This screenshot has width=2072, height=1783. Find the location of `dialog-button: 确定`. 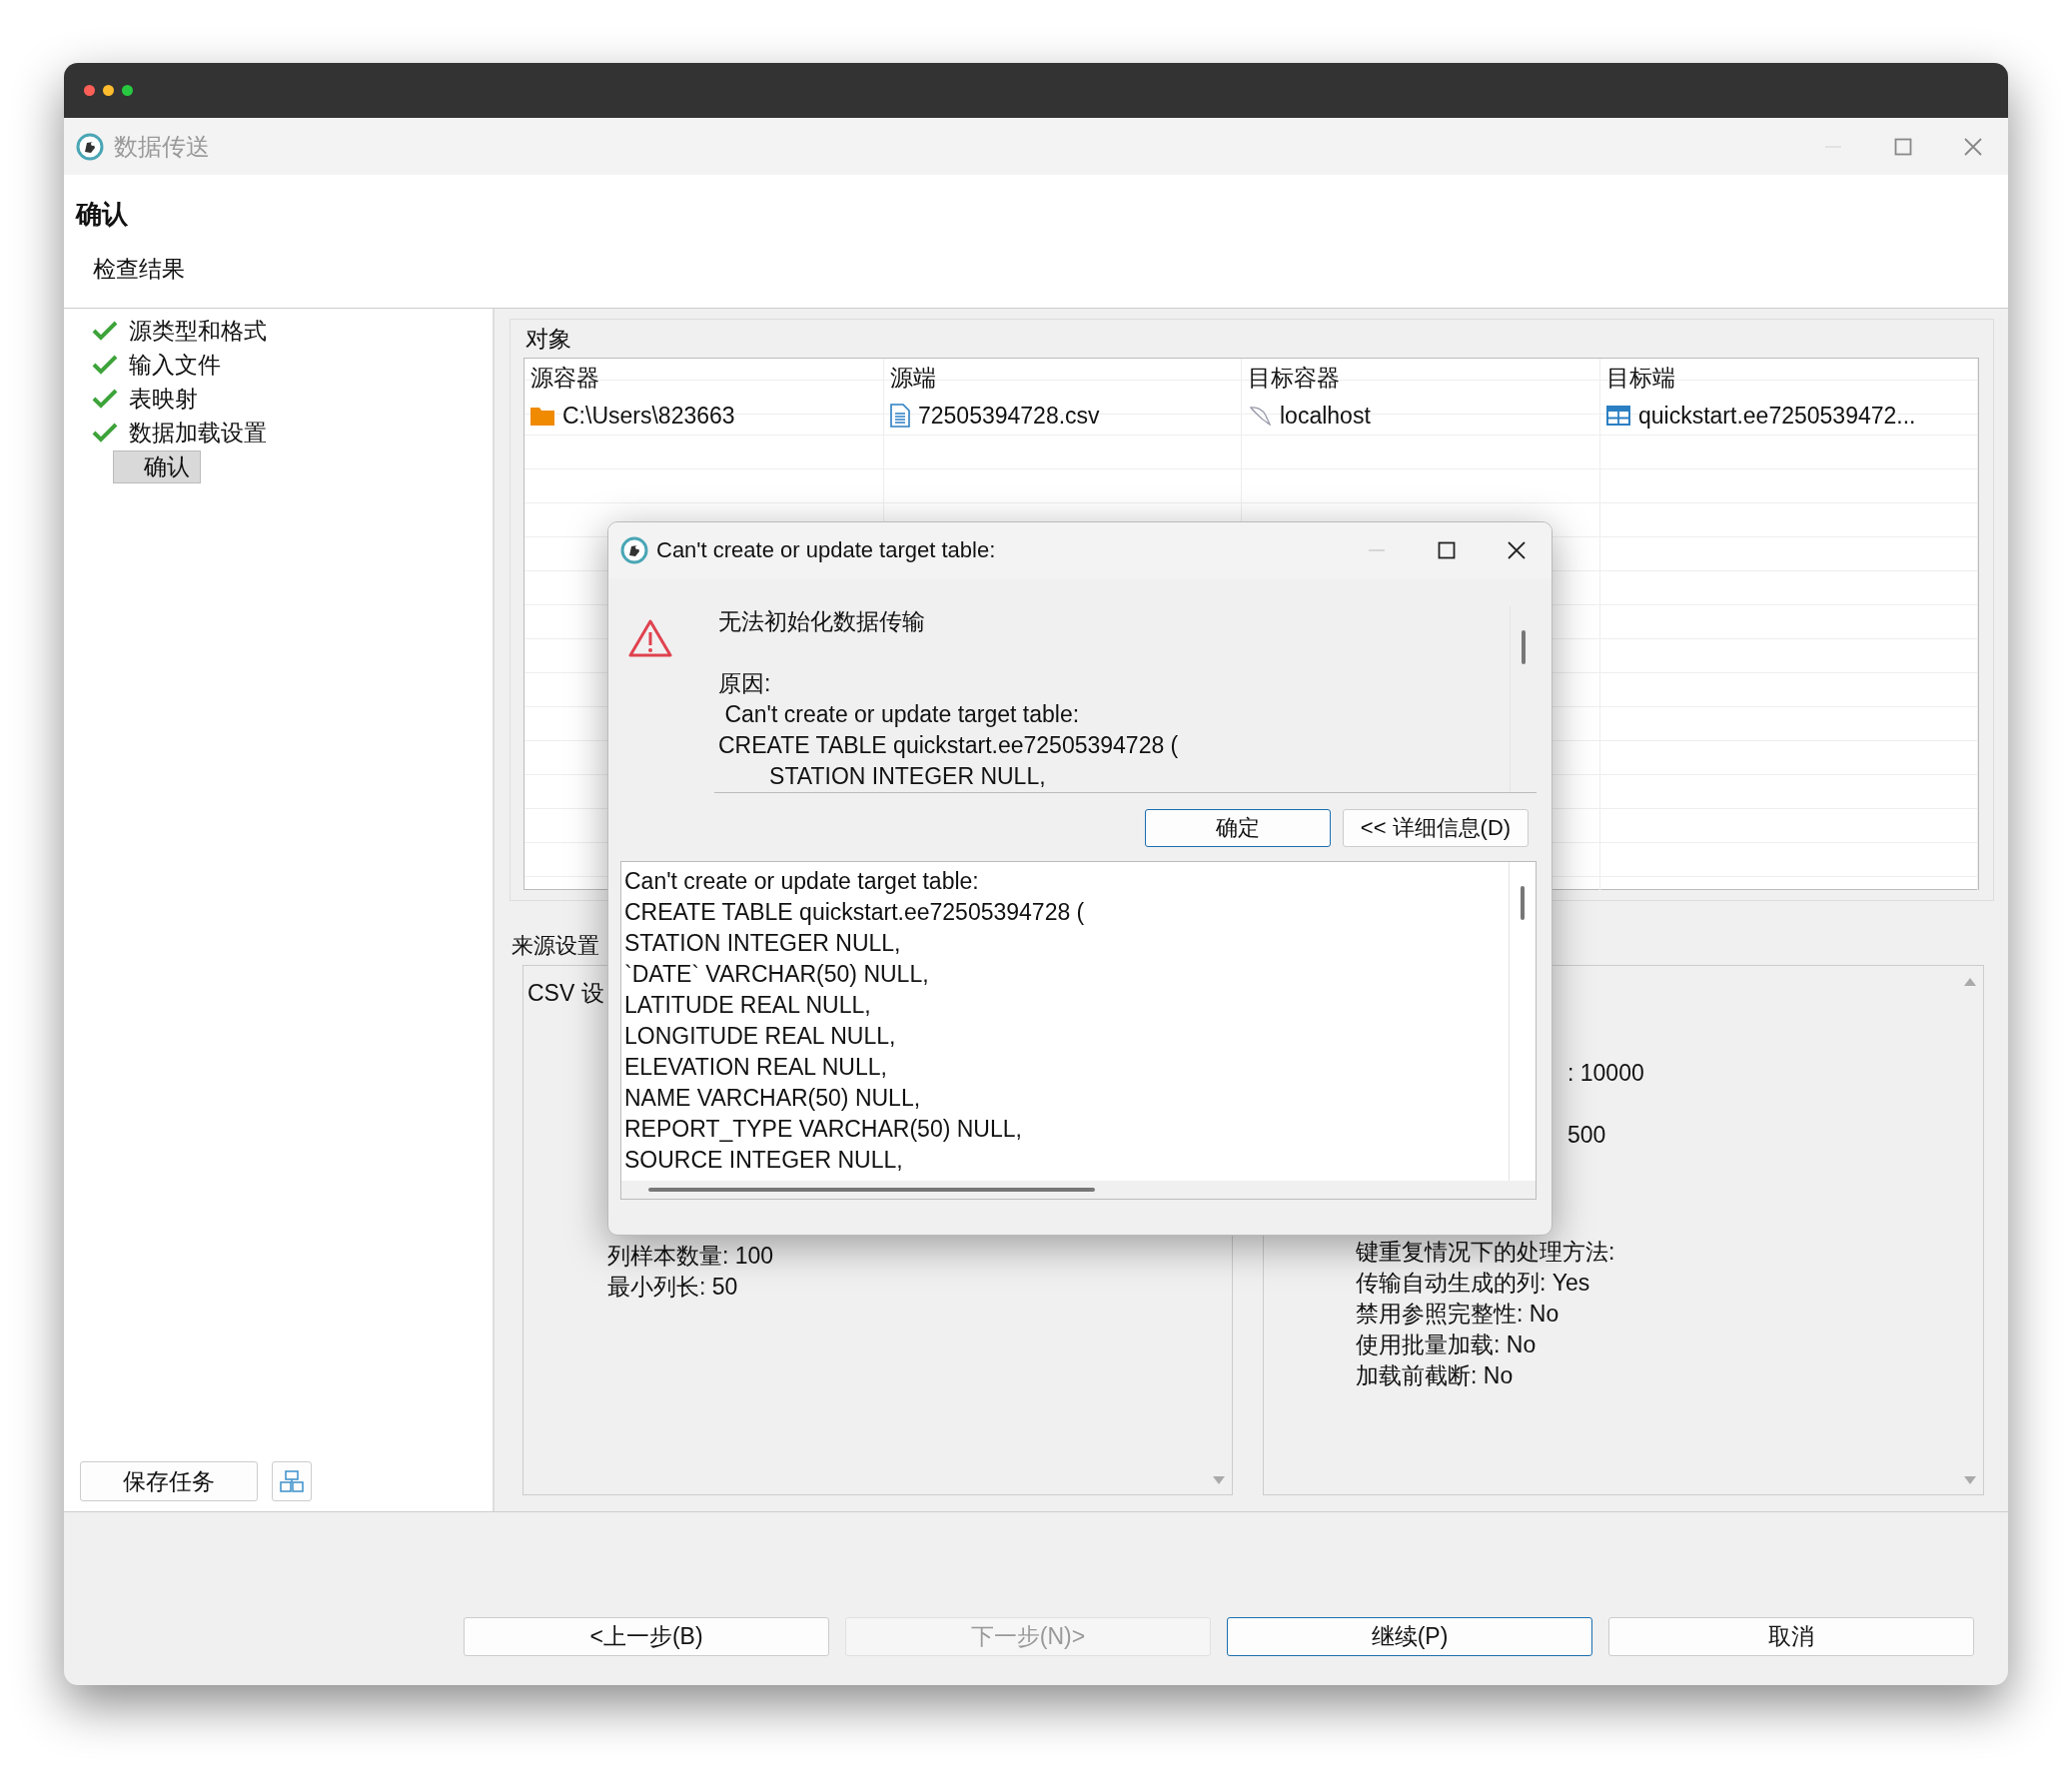

dialog-button: 确定 is located at coordinates (1238, 828).